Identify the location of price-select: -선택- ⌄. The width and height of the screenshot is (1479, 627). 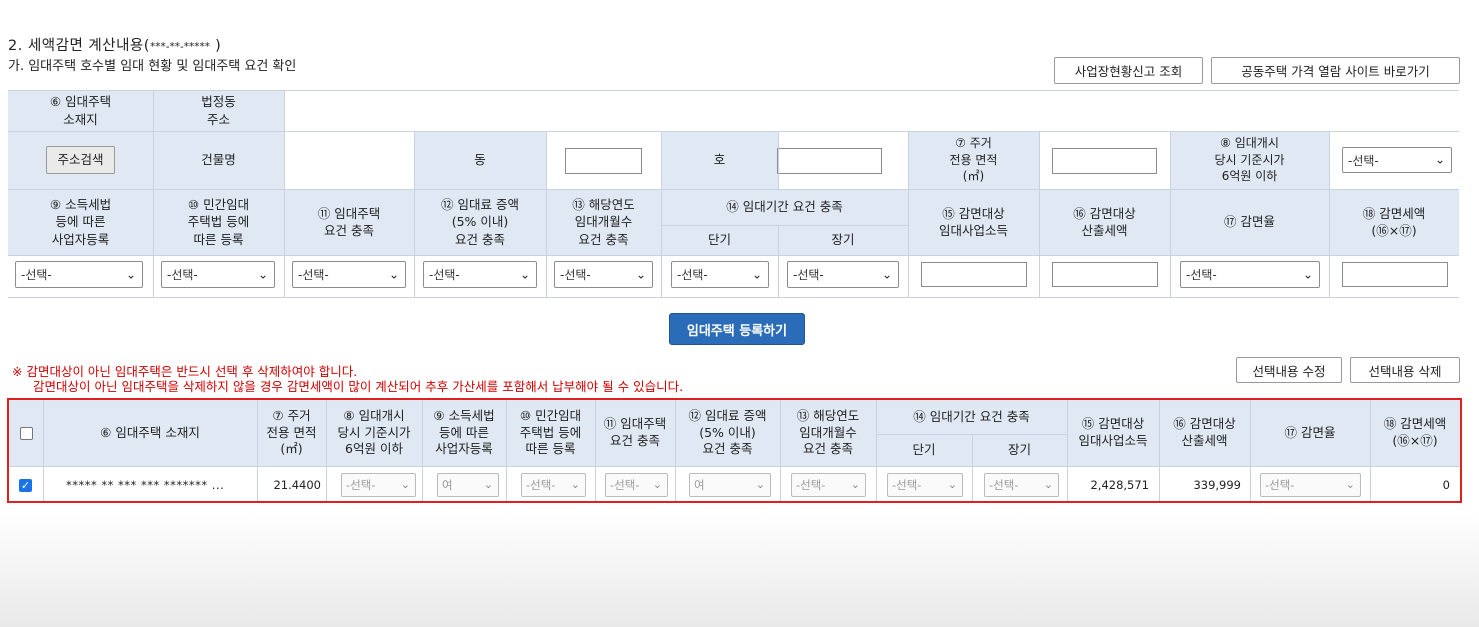
(1397, 160).